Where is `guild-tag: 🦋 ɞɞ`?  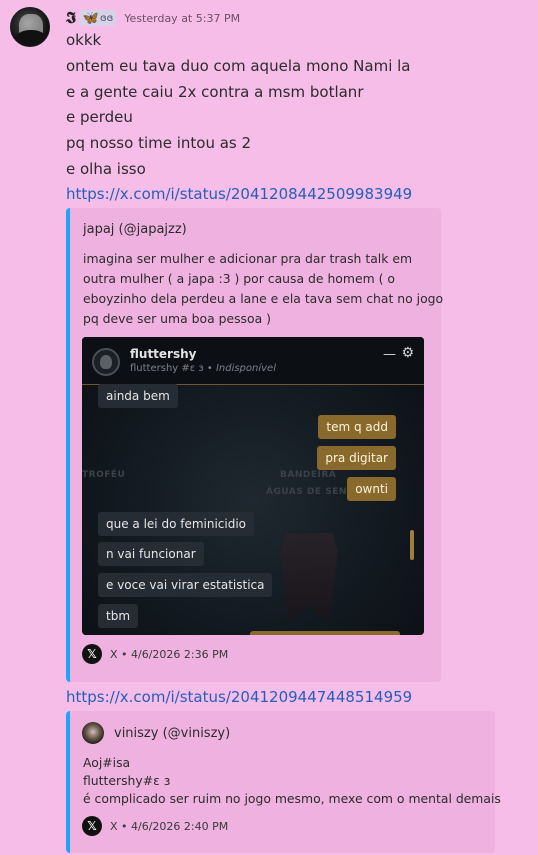
guild-tag: 🦋 ɞɞ is located at coordinates (98, 18).